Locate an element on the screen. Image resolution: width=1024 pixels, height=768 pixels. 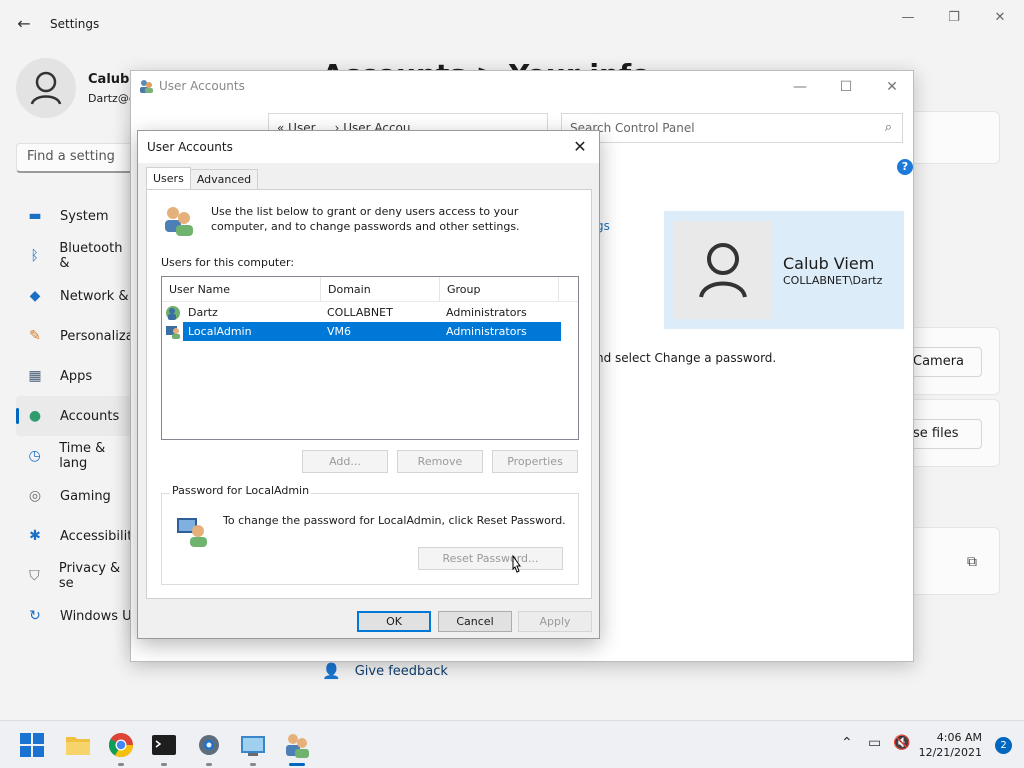
settings-gear-icon is located at coordinates (209, 745).